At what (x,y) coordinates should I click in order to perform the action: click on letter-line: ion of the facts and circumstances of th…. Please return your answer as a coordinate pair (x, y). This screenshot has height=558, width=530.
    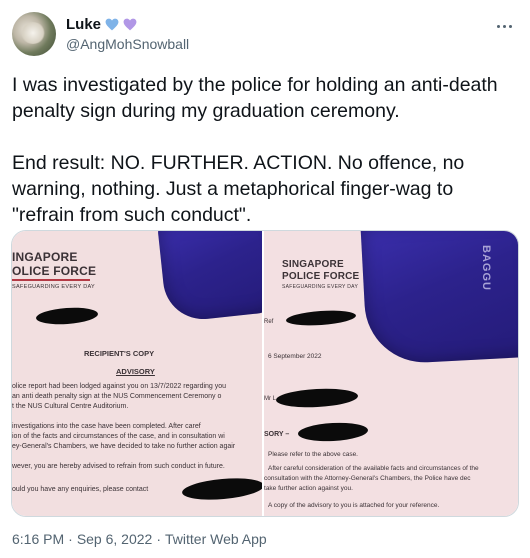
    Looking at the image, I should click on (118, 436).